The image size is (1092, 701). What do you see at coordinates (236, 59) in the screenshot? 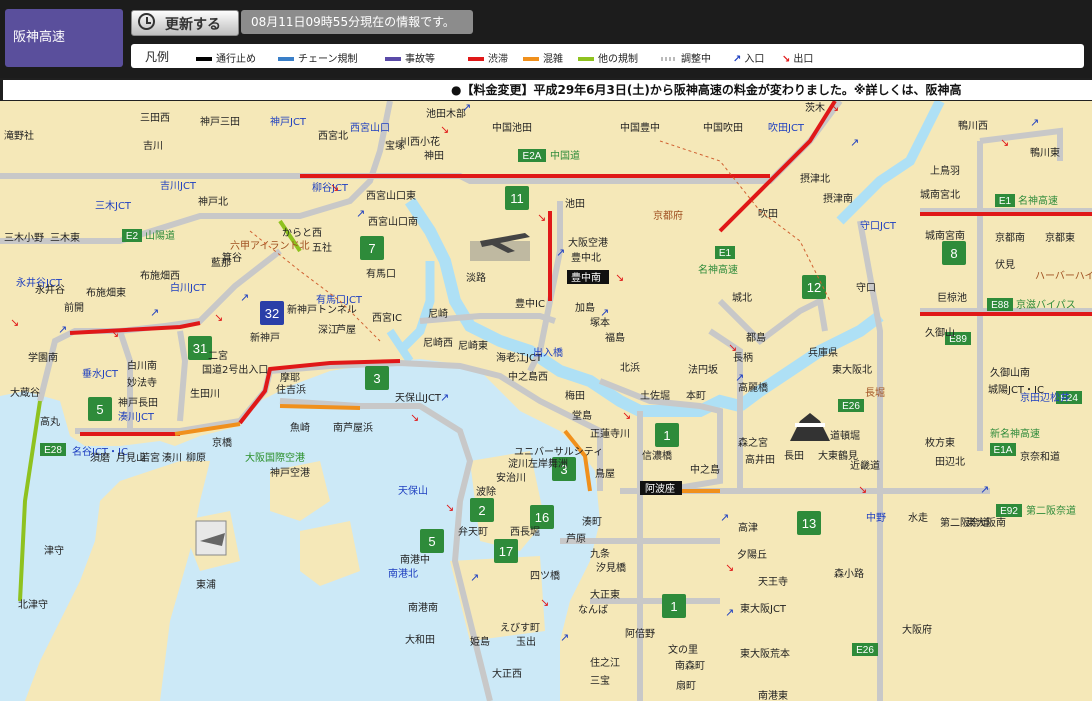
I see `legend-label: 通行止め` at bounding box center [236, 59].